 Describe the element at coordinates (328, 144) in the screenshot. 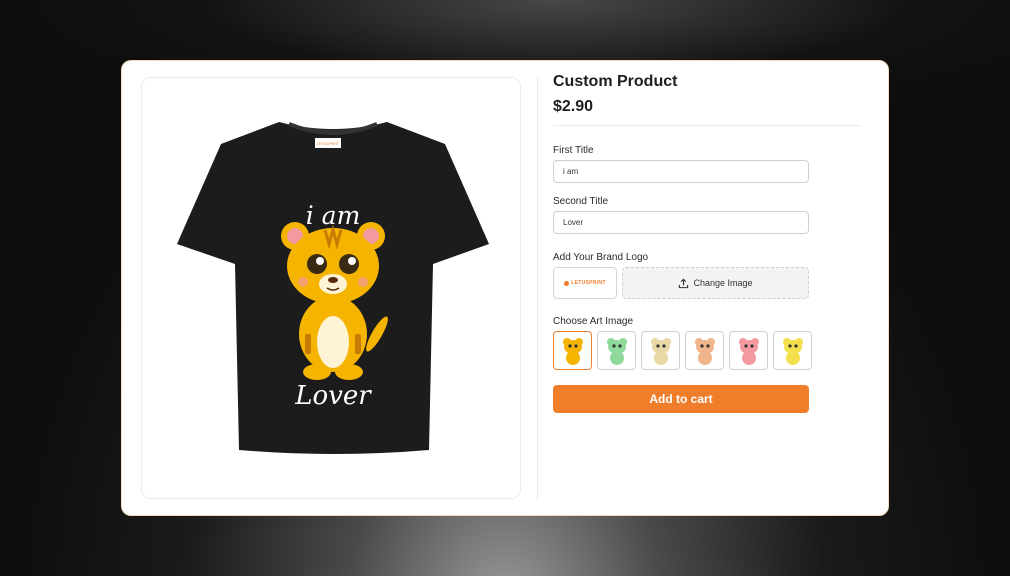

I see `shirt-tag-text: LETUSPRINT` at that location.